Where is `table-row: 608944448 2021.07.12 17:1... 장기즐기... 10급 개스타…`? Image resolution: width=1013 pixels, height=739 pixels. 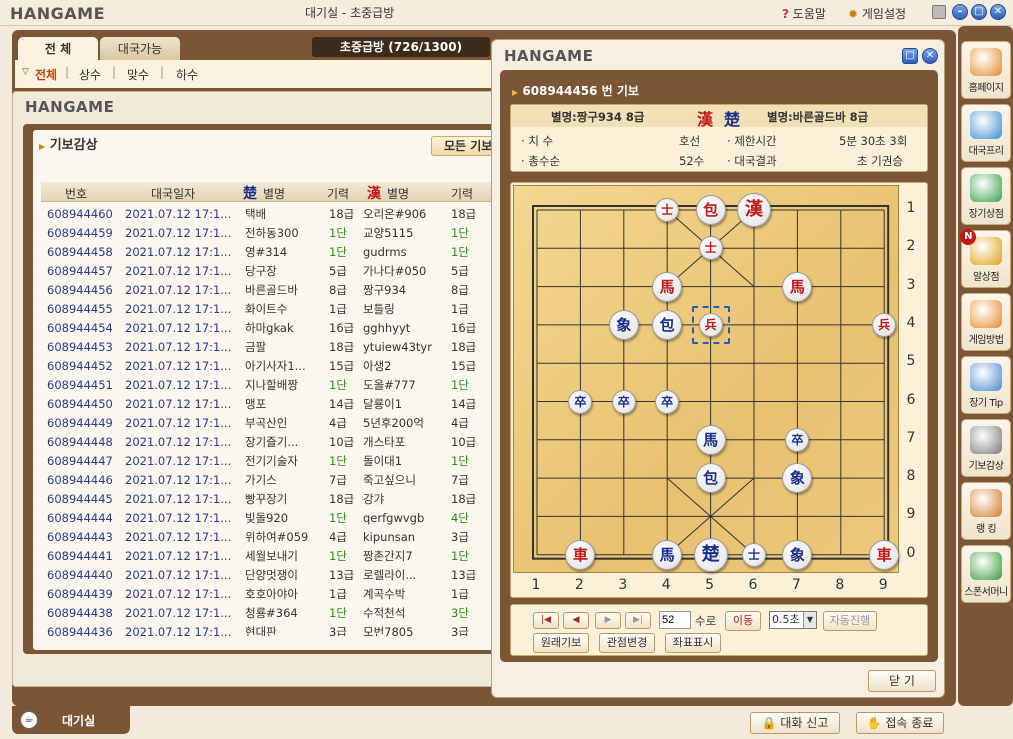
table-row: 608944448 2021.07.12 17:1... 장기즐기... 10급 개스타… is located at coordinates (262, 441).